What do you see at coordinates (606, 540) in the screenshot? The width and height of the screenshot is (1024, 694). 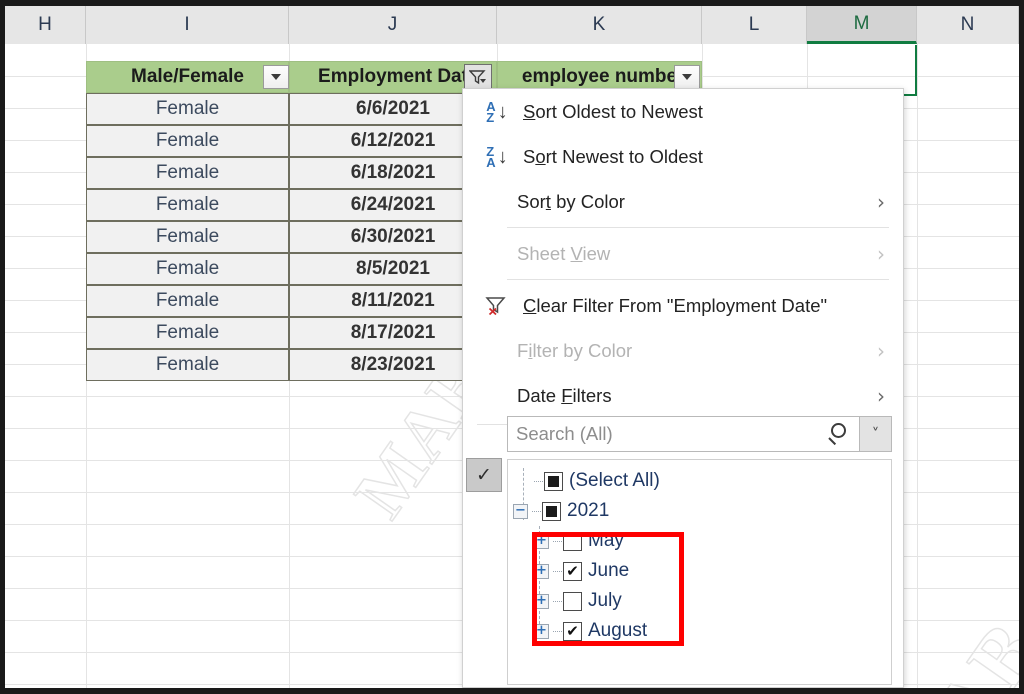 I see `tree-item-label: May` at bounding box center [606, 540].